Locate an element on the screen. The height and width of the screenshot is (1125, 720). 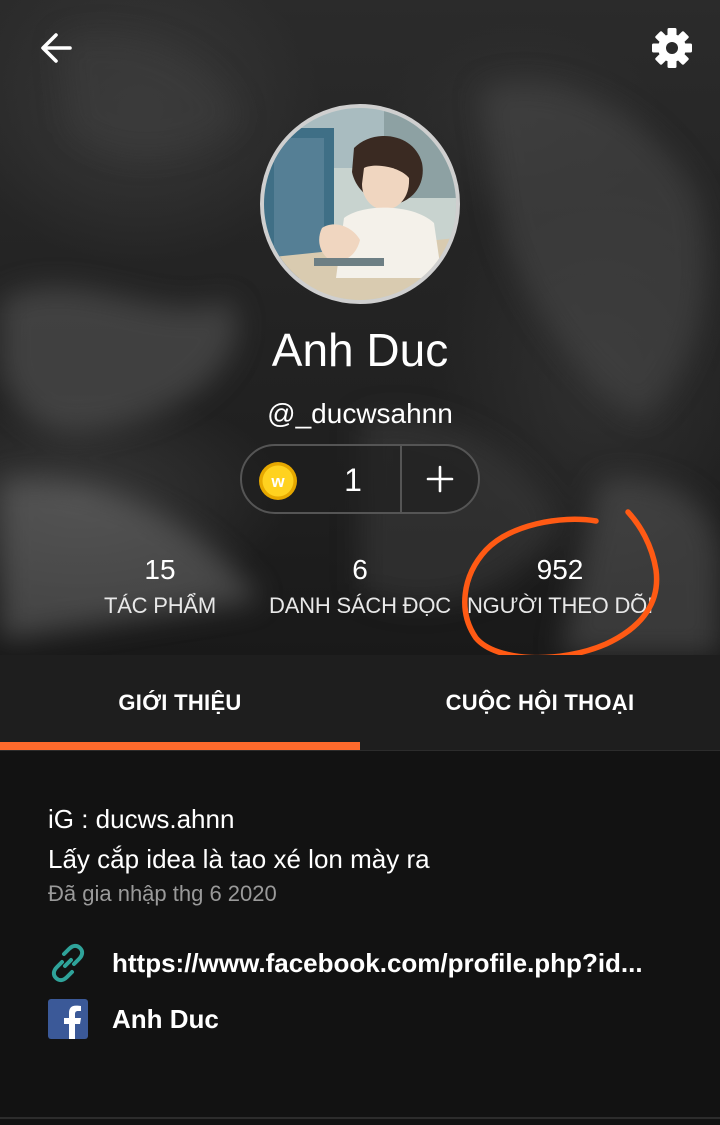
buy-coins-button is located at coordinates (440, 479).